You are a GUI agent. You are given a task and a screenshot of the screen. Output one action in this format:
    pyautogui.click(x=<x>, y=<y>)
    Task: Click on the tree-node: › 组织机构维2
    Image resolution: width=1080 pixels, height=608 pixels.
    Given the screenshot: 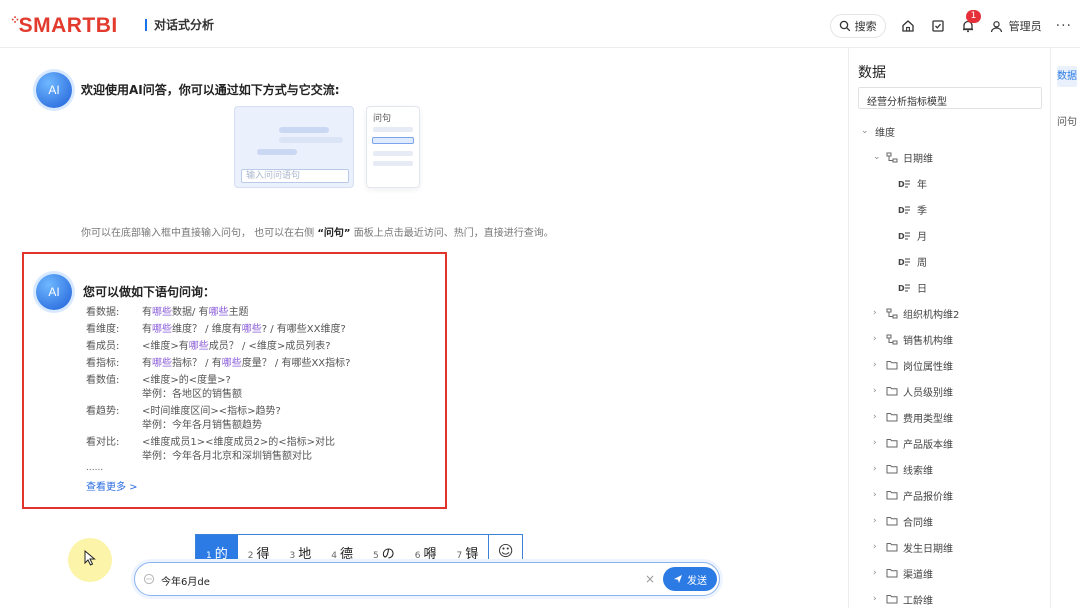 What is the action you would take?
    pyautogui.click(x=916, y=313)
    